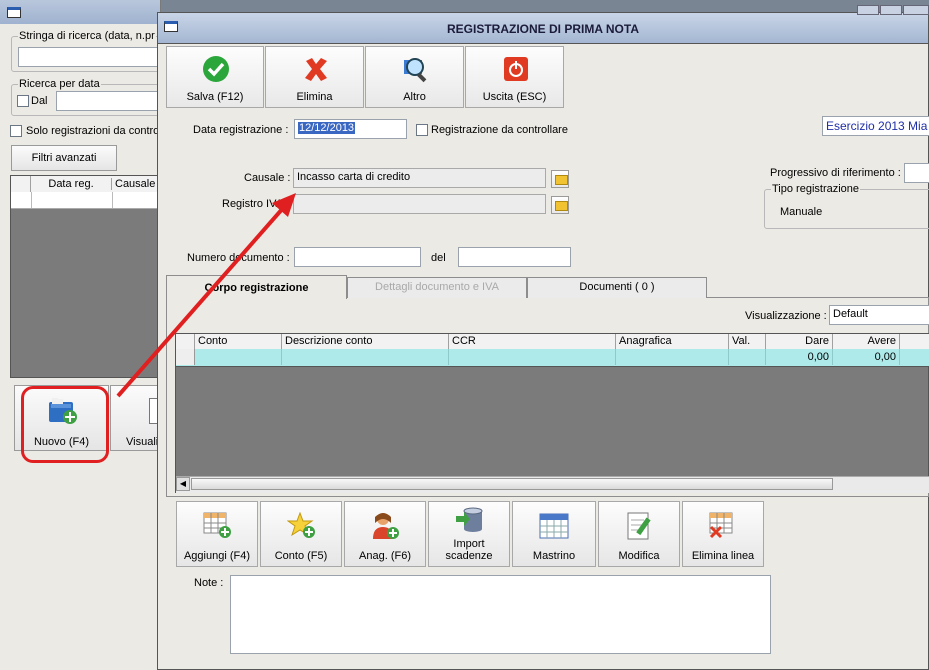 The image size is (929, 670). Describe the element at coordinates (206, 295) in the screenshot. I see `annotation-arrow` at that location.